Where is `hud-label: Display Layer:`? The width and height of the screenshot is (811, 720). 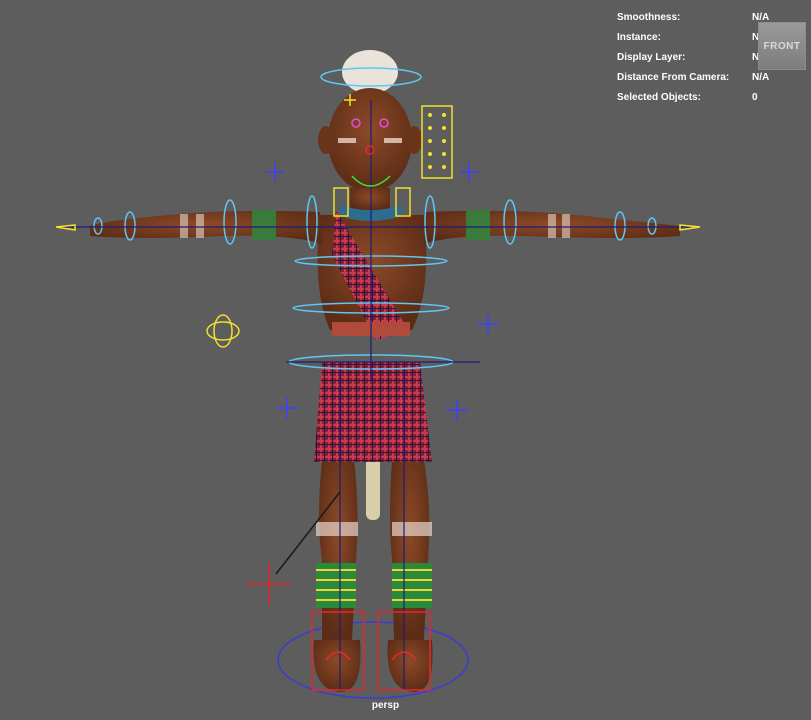 hud-label: Display Layer: is located at coordinates (651, 57).